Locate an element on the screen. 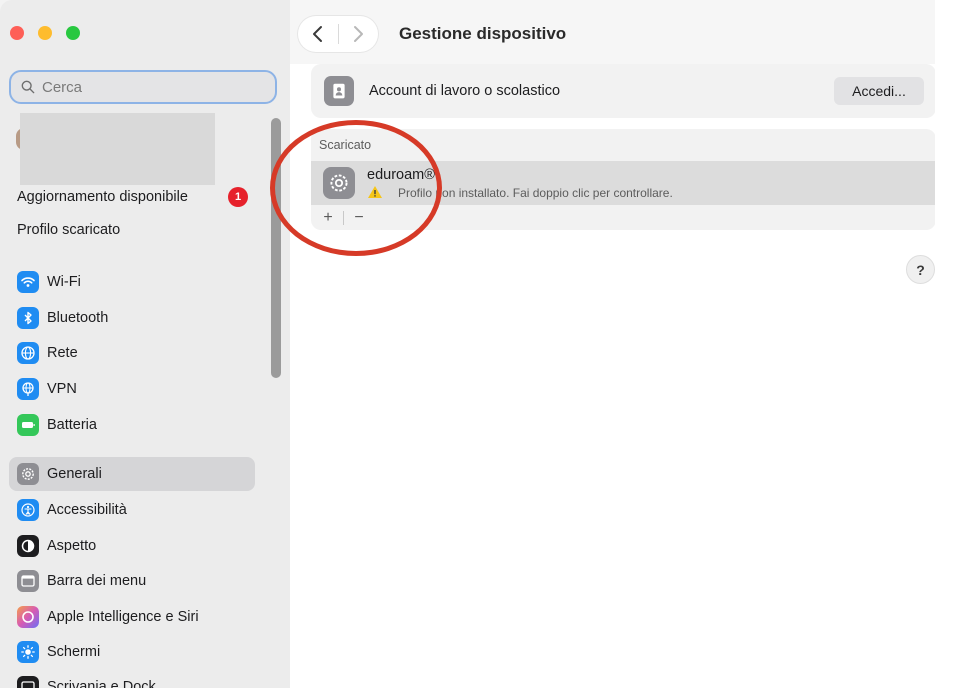 The image size is (953, 688). minimize-window-button is located at coordinates (45, 33).